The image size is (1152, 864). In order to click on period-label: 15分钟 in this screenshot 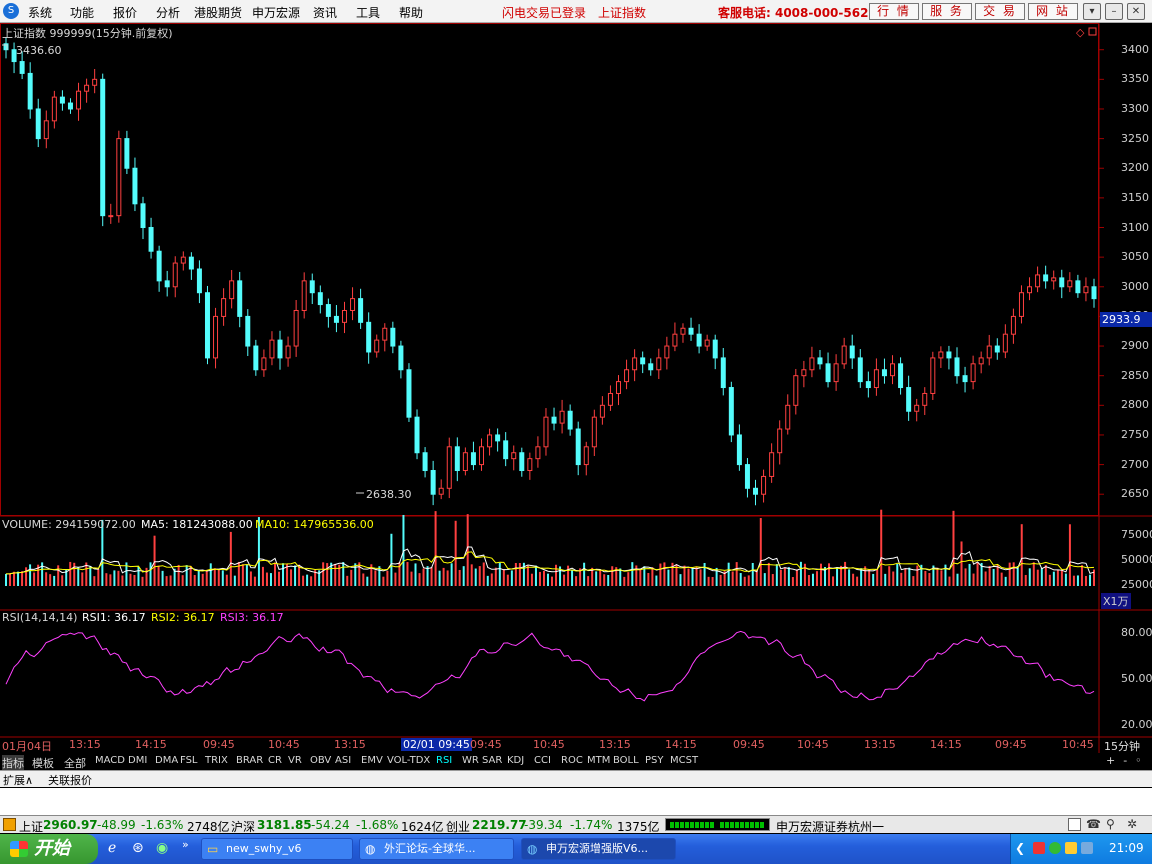, I will do `click(1122, 746)`.